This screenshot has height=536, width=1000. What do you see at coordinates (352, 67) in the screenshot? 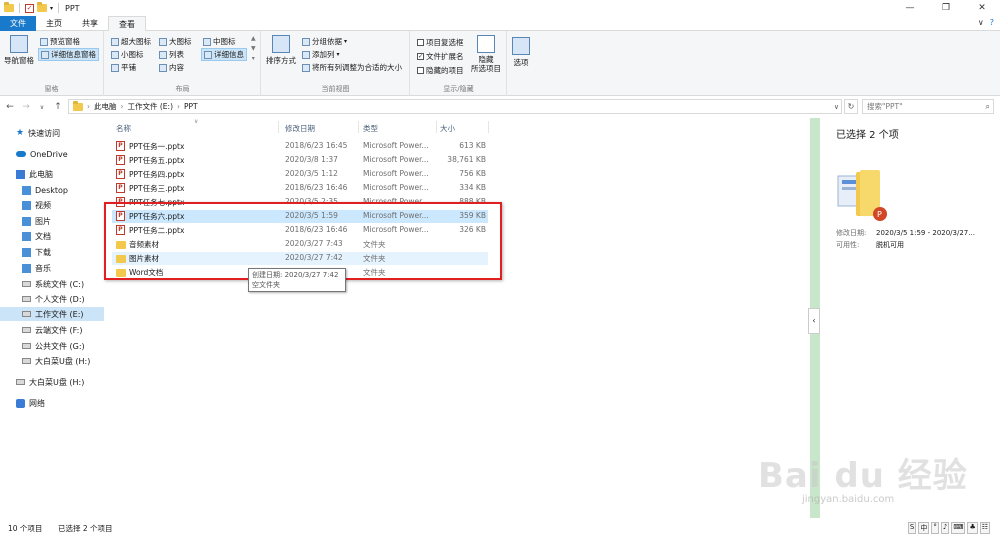
I see `fit-columns-button: 将所有列调整为合适的大小` at bounding box center [352, 67].